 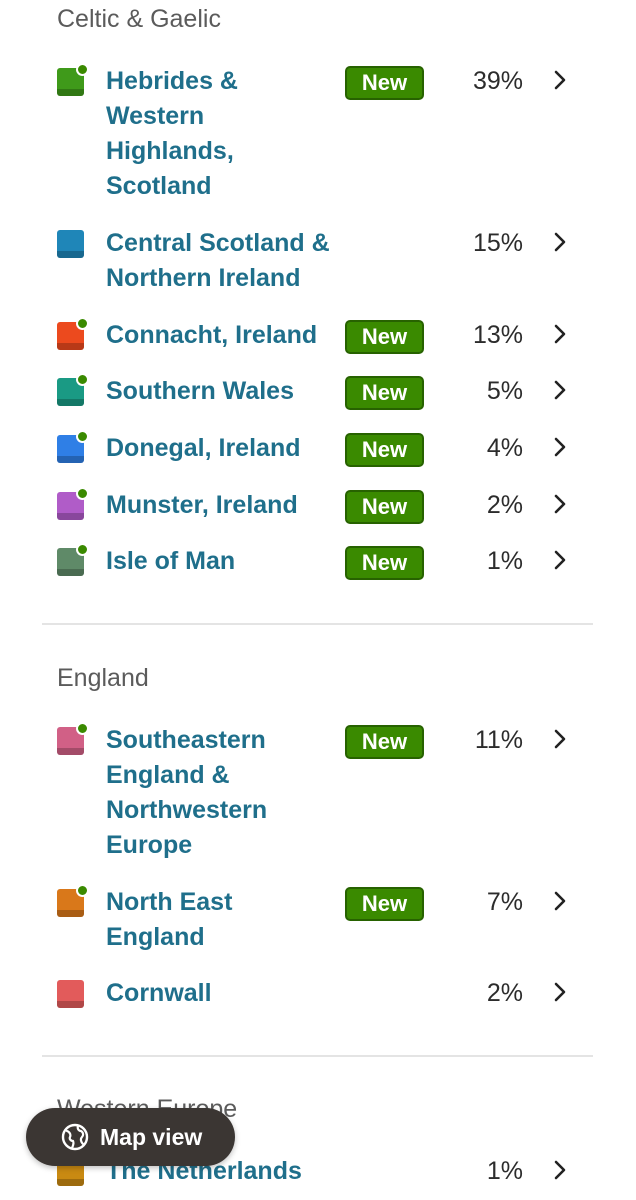 I want to click on region-name: Munster, Ireland, so click(x=202, y=505).